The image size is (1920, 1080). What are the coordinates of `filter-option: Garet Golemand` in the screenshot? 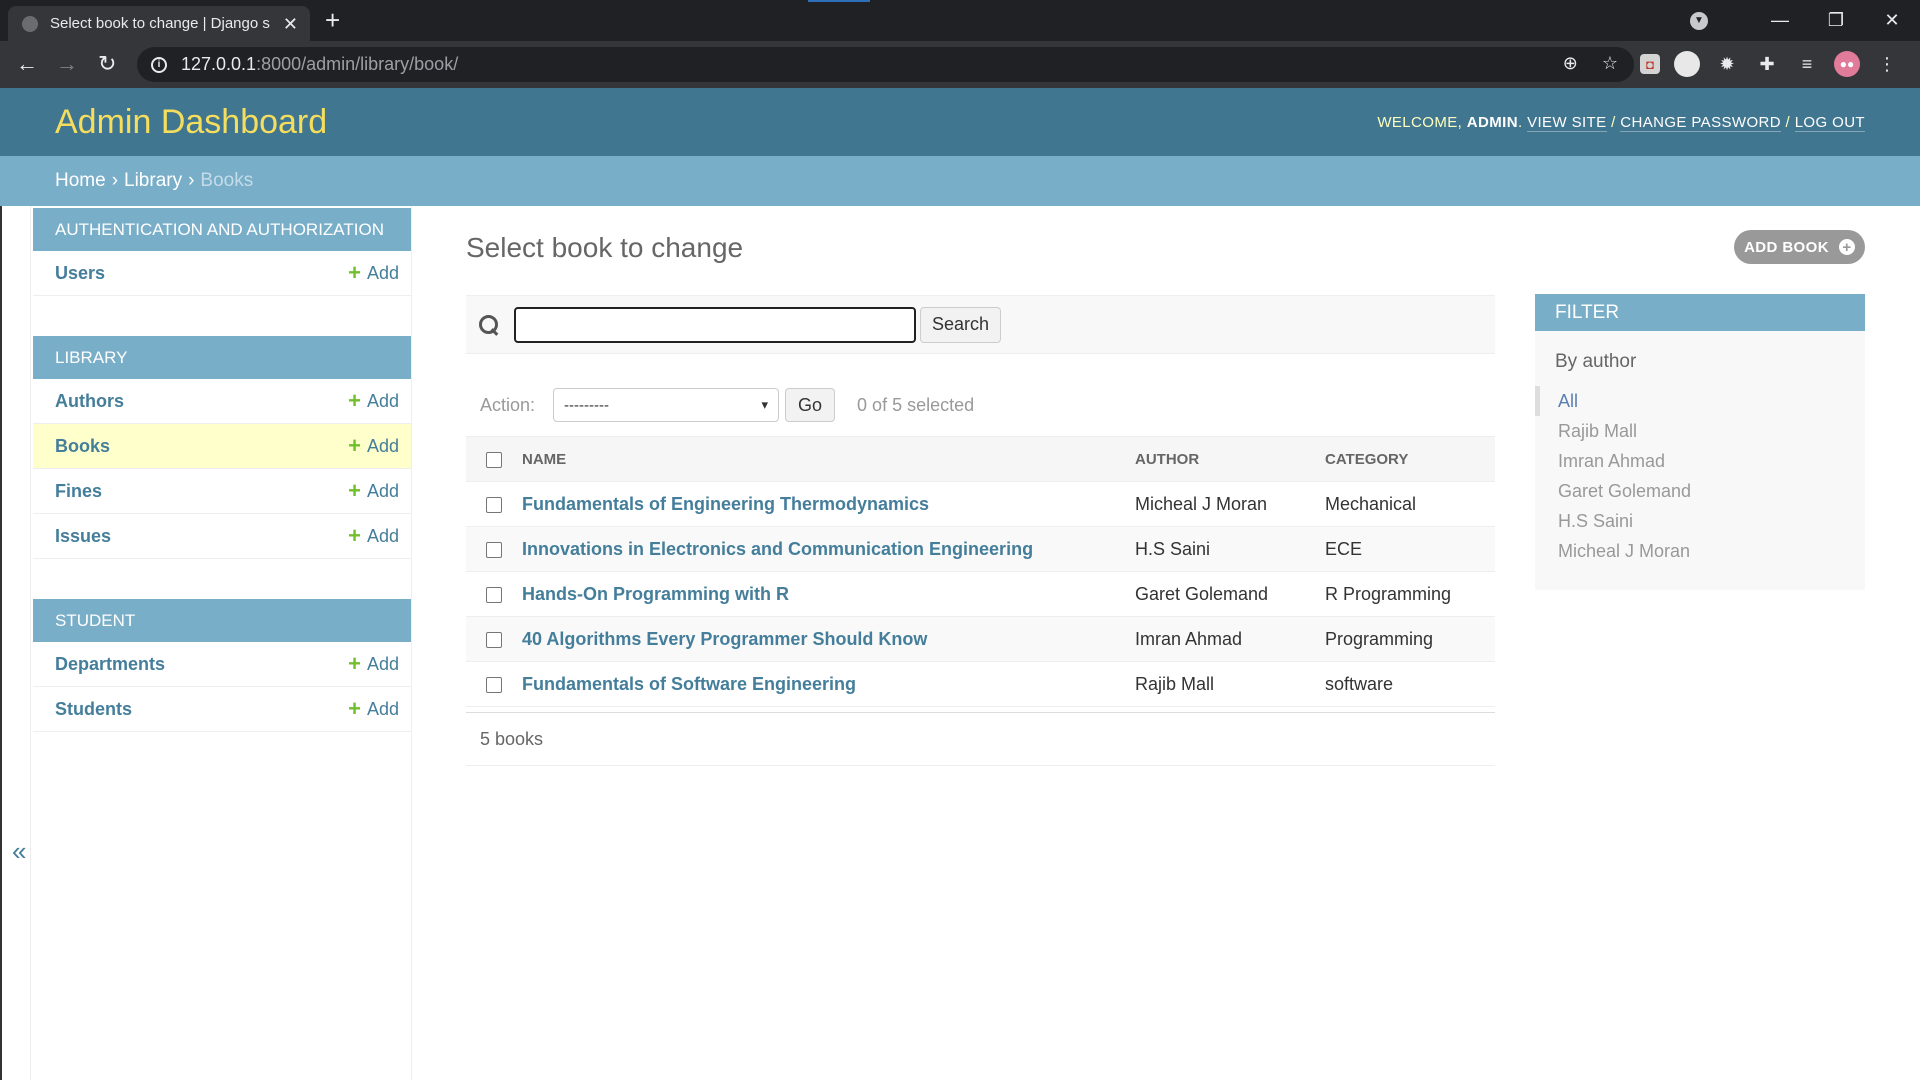 It's located at (1700, 491).